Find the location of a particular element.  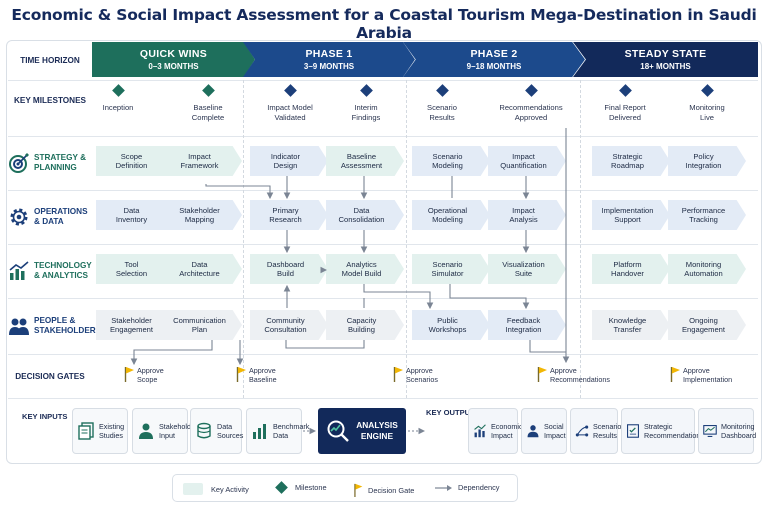

input-stakeholder-input: Stakeholder Input is located at coordinates (164, 431).